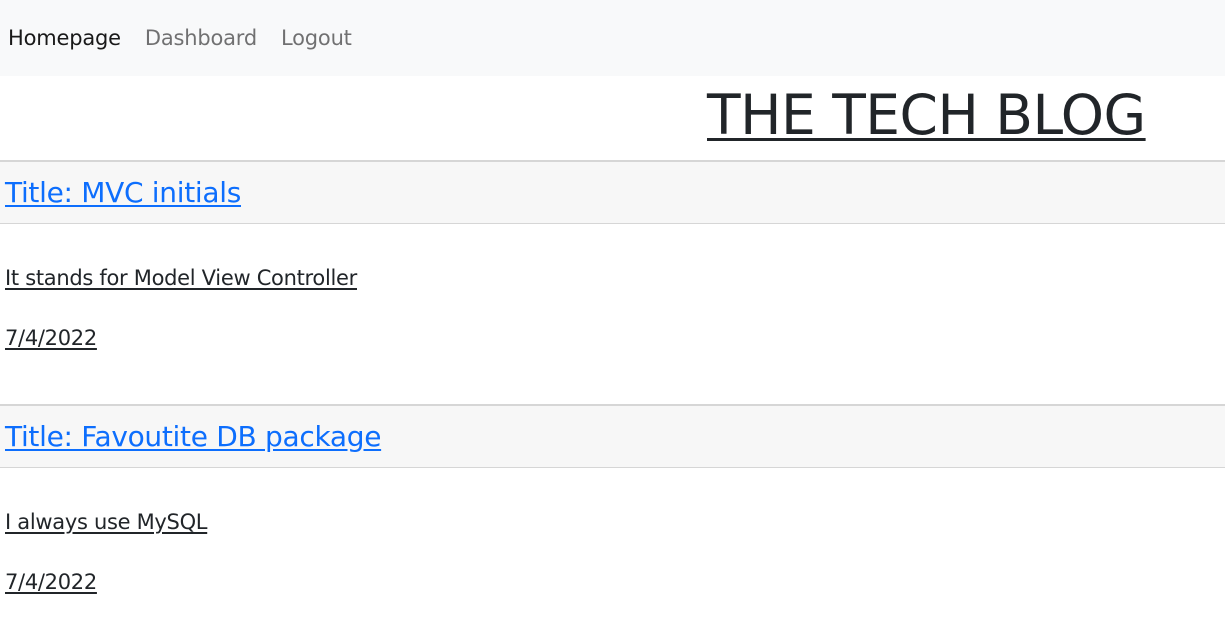  What do you see at coordinates (181, 278) in the screenshot?
I see `post-content-link: It stands for Model View Controller` at bounding box center [181, 278].